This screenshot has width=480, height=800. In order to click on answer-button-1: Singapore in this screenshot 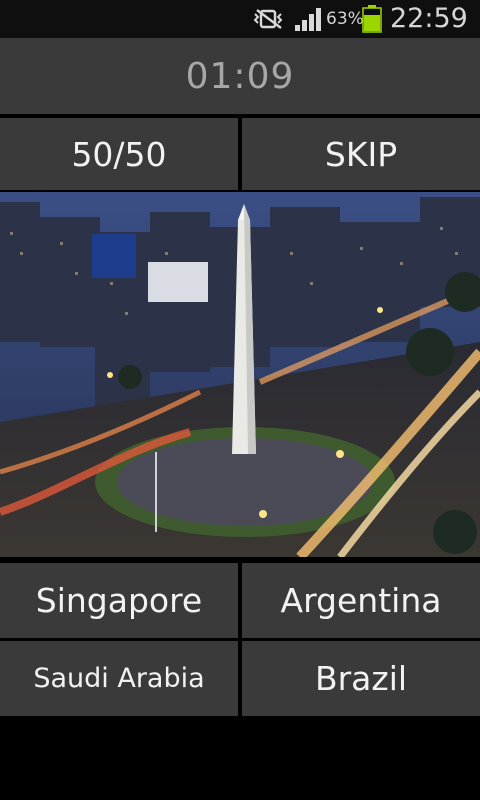, I will do `click(119, 600)`.